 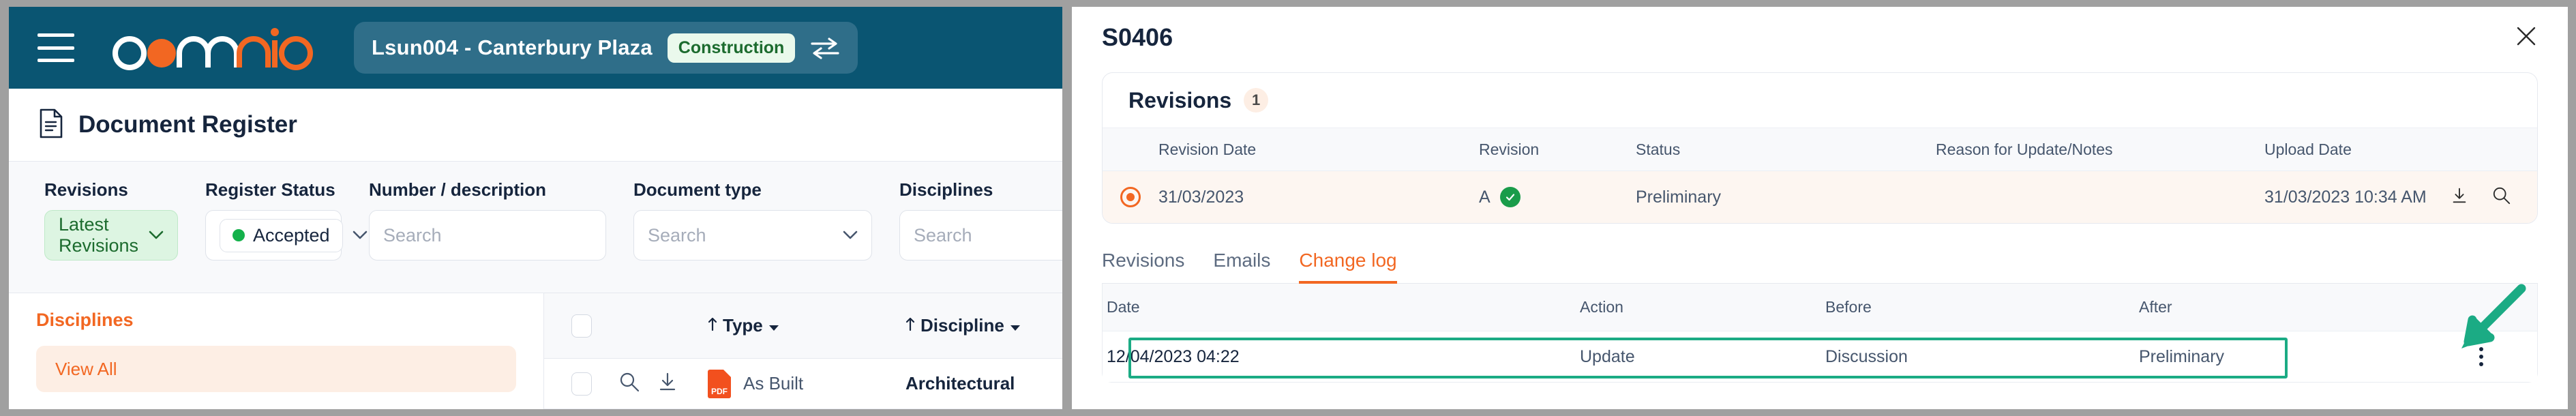 I want to click on row-actions-cell, so click(x=663, y=384).